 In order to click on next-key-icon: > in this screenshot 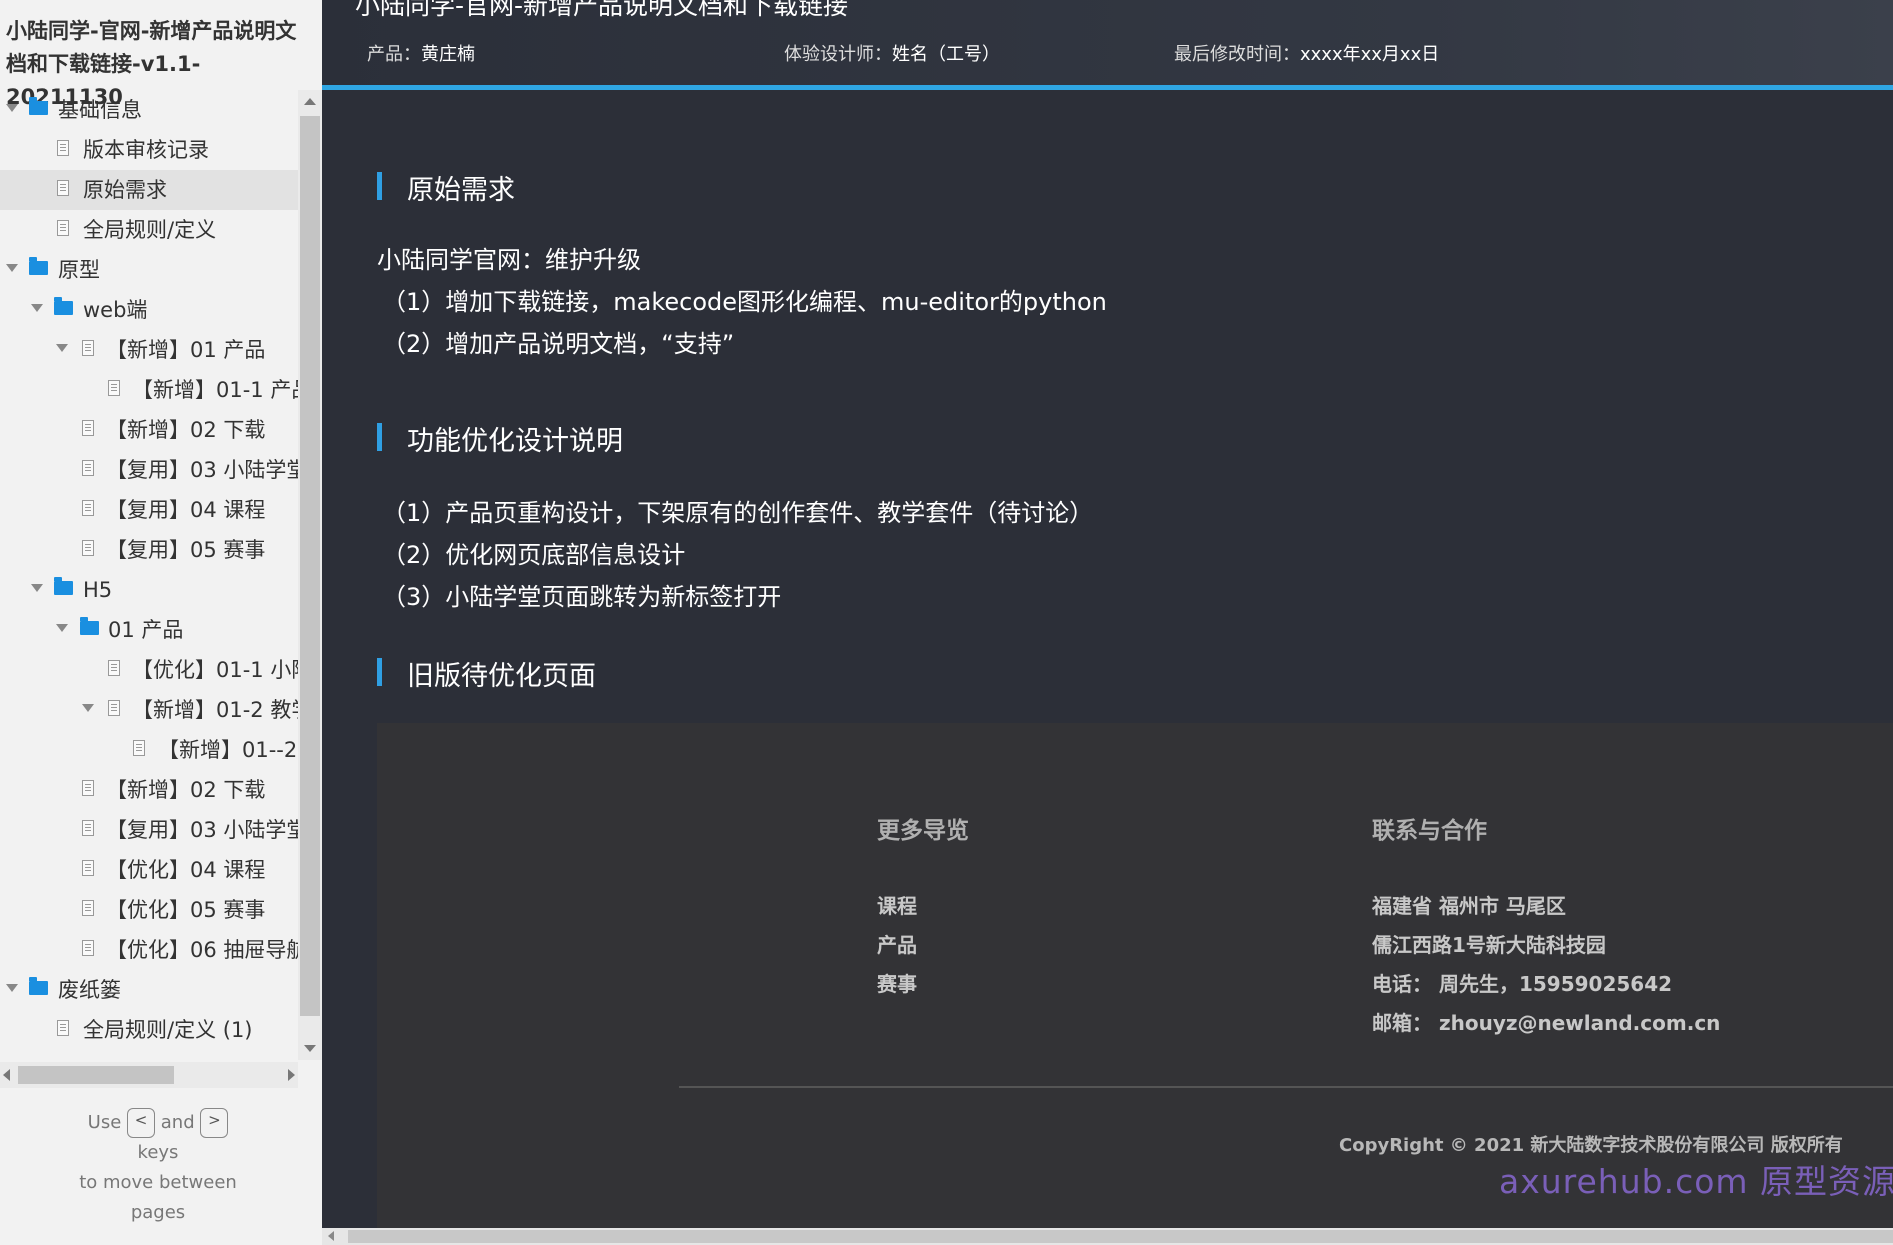, I will do `click(214, 1123)`.